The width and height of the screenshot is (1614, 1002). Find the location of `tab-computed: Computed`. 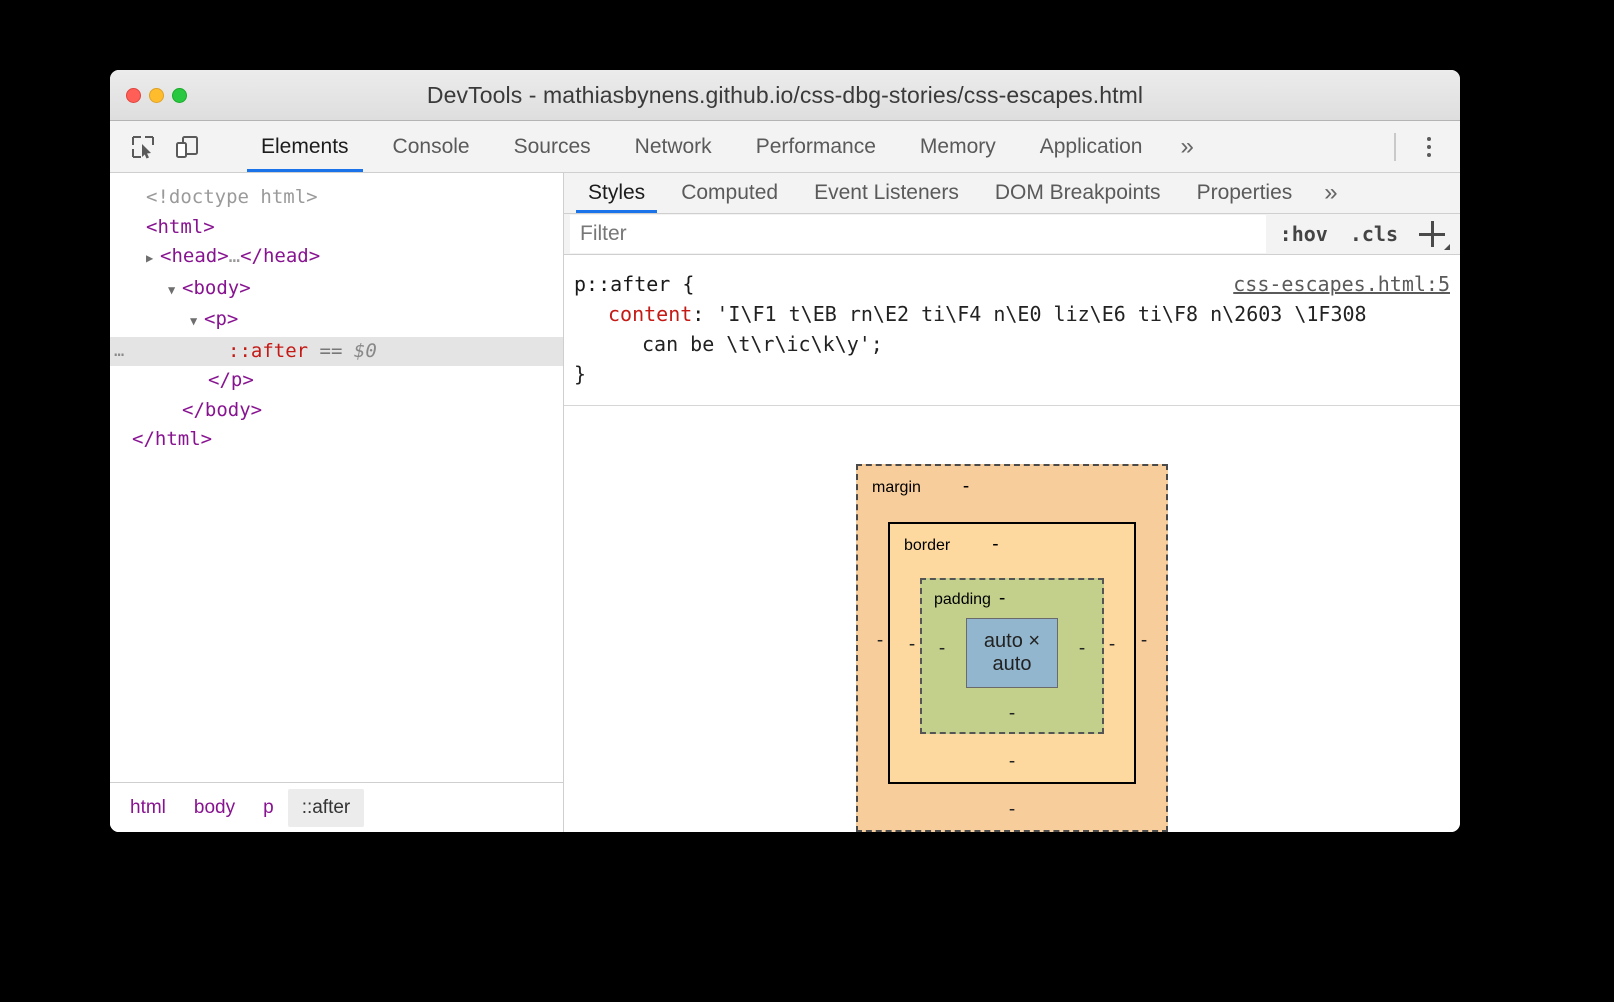

tab-computed: Computed is located at coordinates (729, 193).